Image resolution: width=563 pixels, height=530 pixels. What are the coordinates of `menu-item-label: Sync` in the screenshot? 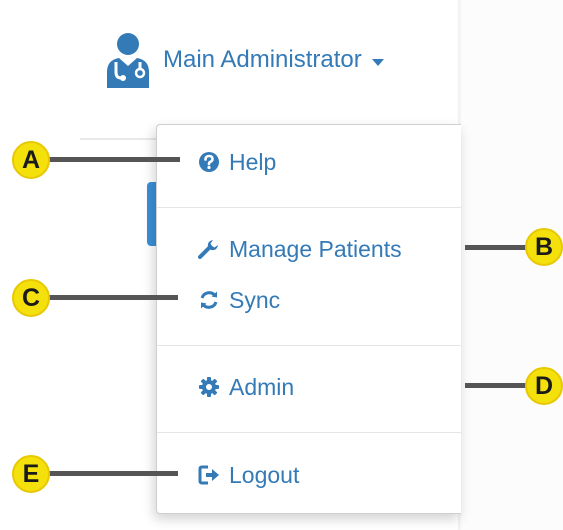 It's located at (255, 299).